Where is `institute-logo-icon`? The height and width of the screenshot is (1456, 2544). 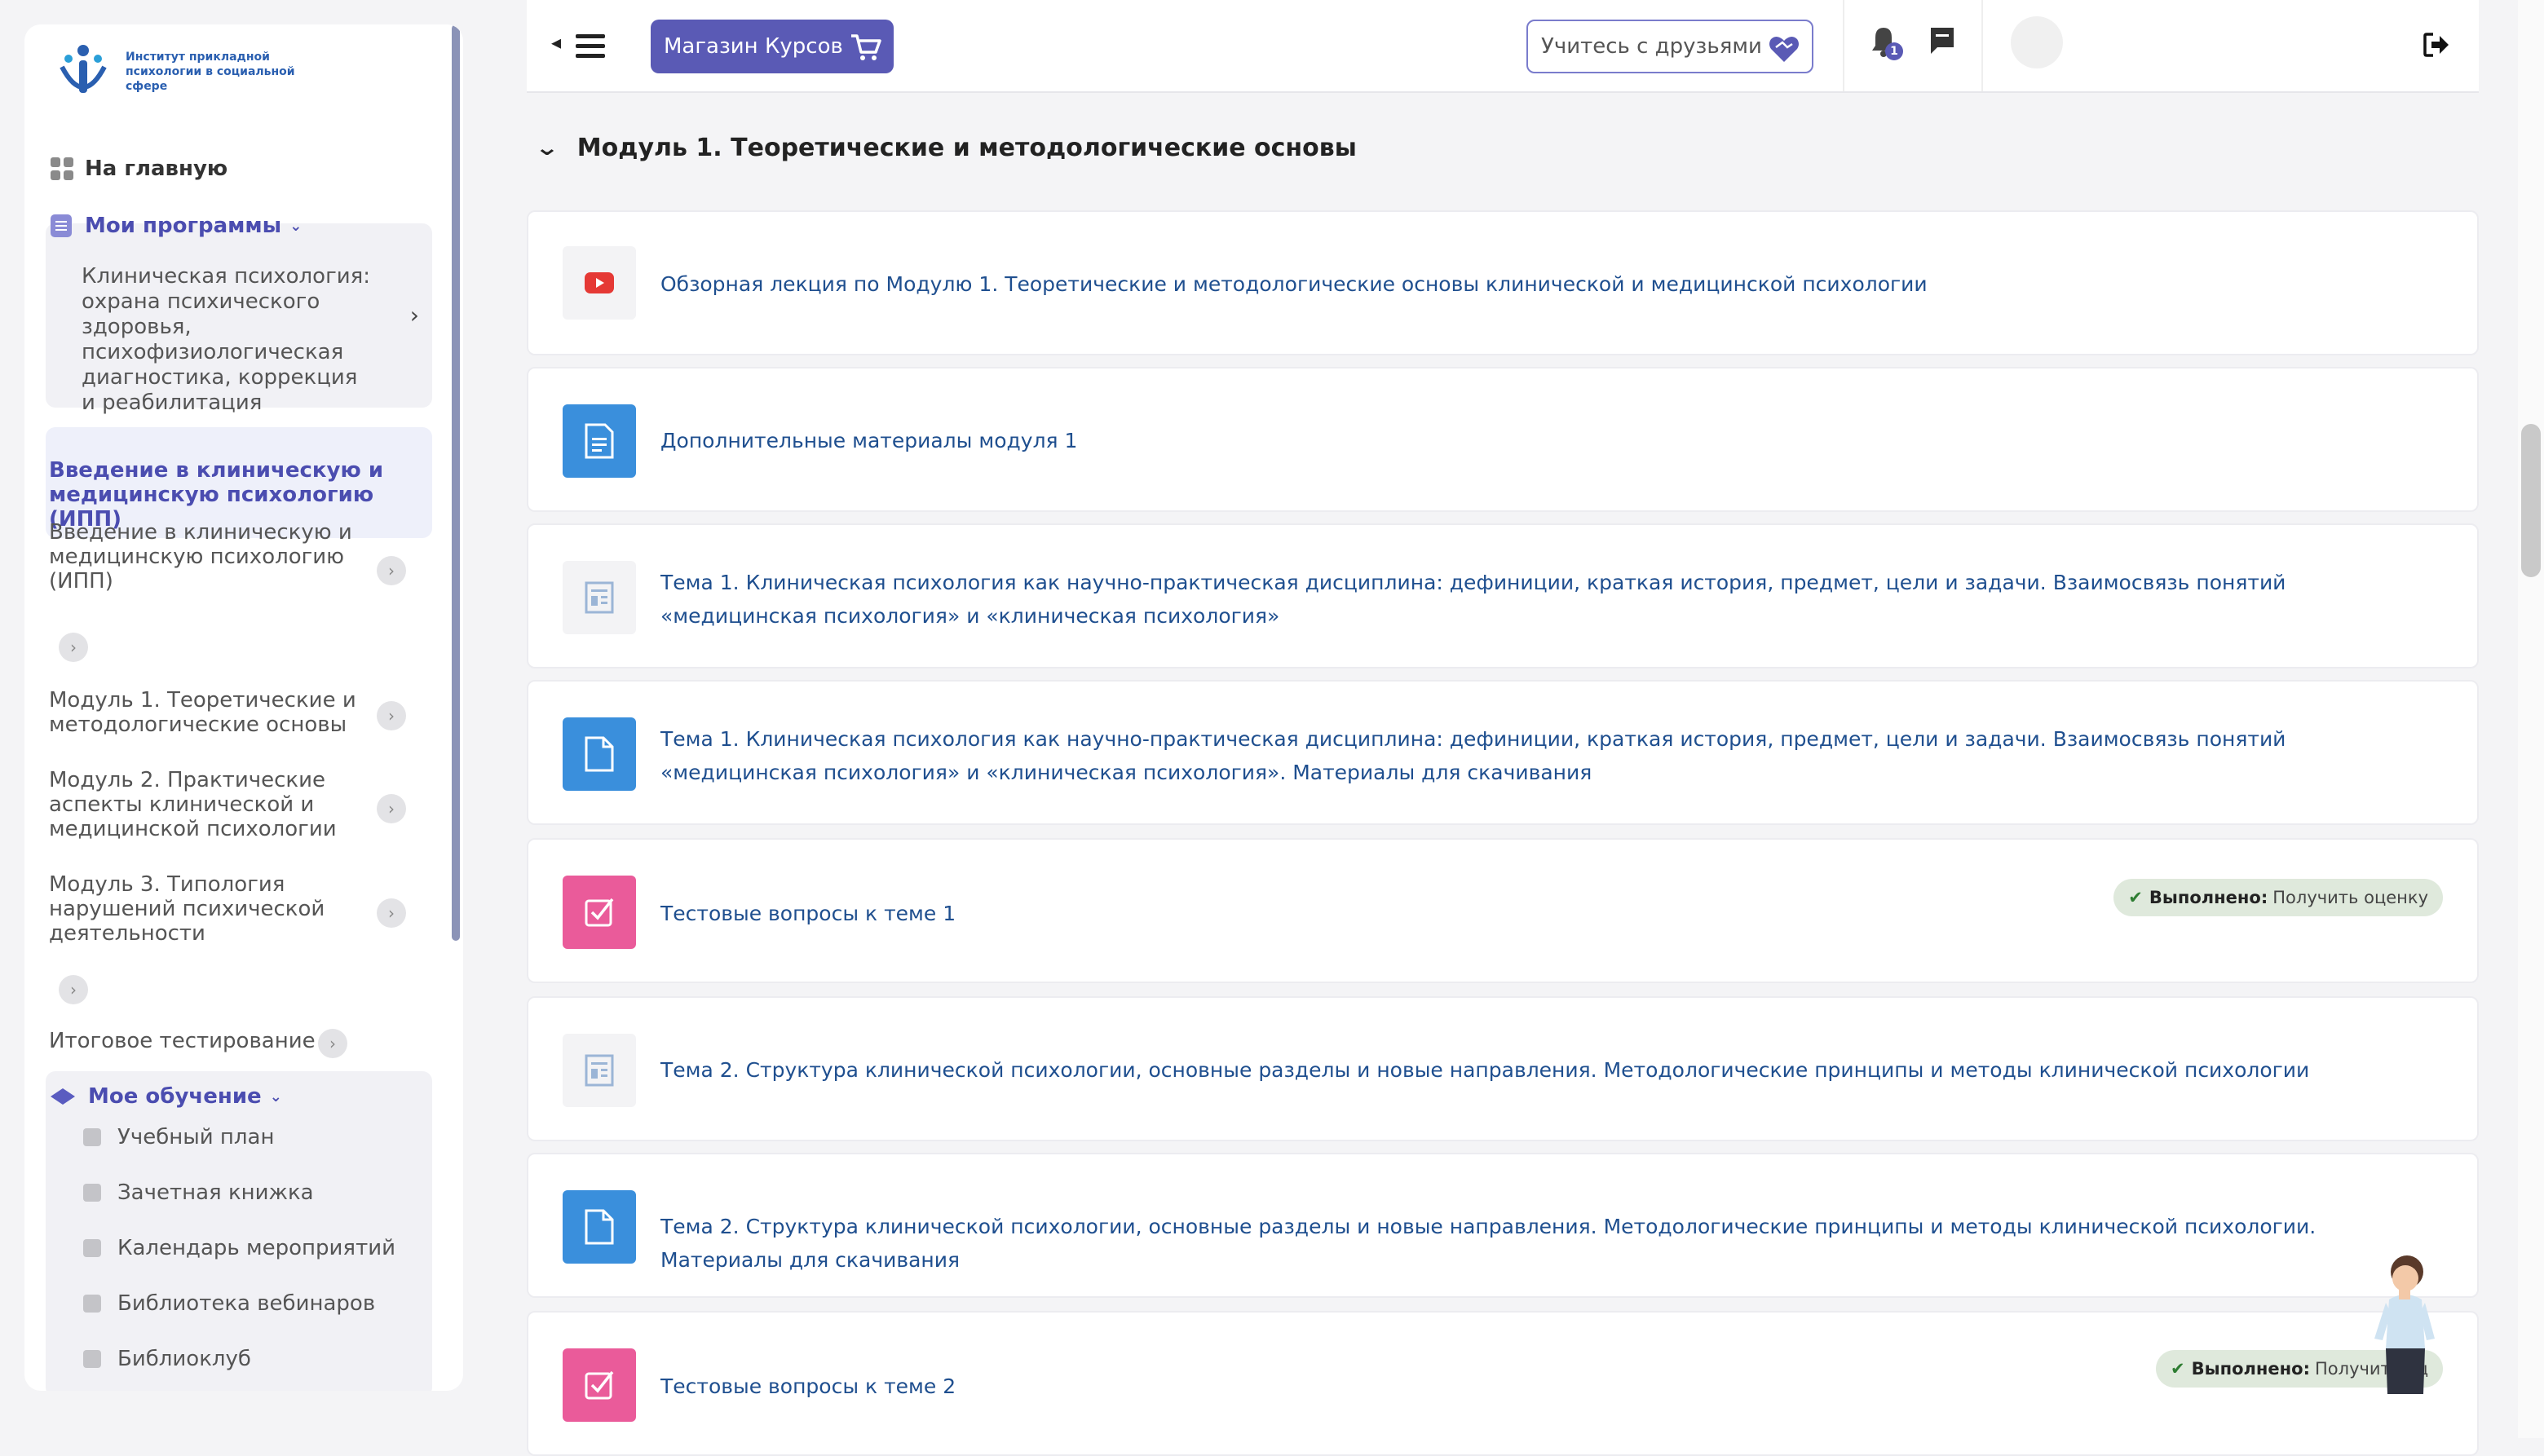 institute-logo-icon is located at coordinates (83, 69).